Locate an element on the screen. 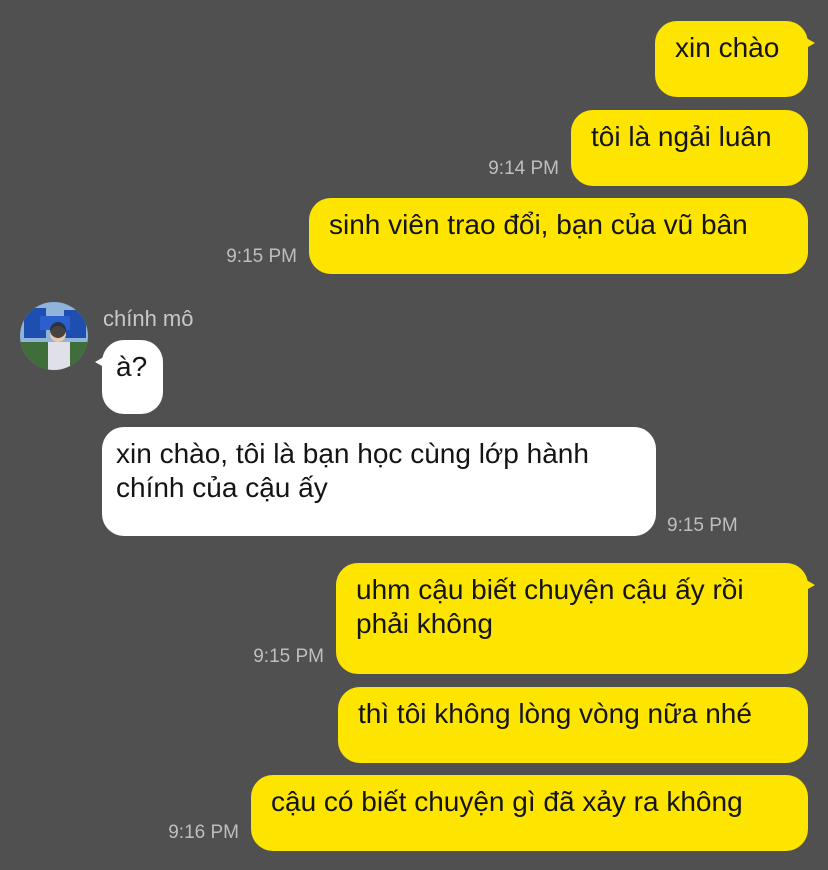 This screenshot has height=870, width=828. profile-photo-icon is located at coordinates (54, 336).